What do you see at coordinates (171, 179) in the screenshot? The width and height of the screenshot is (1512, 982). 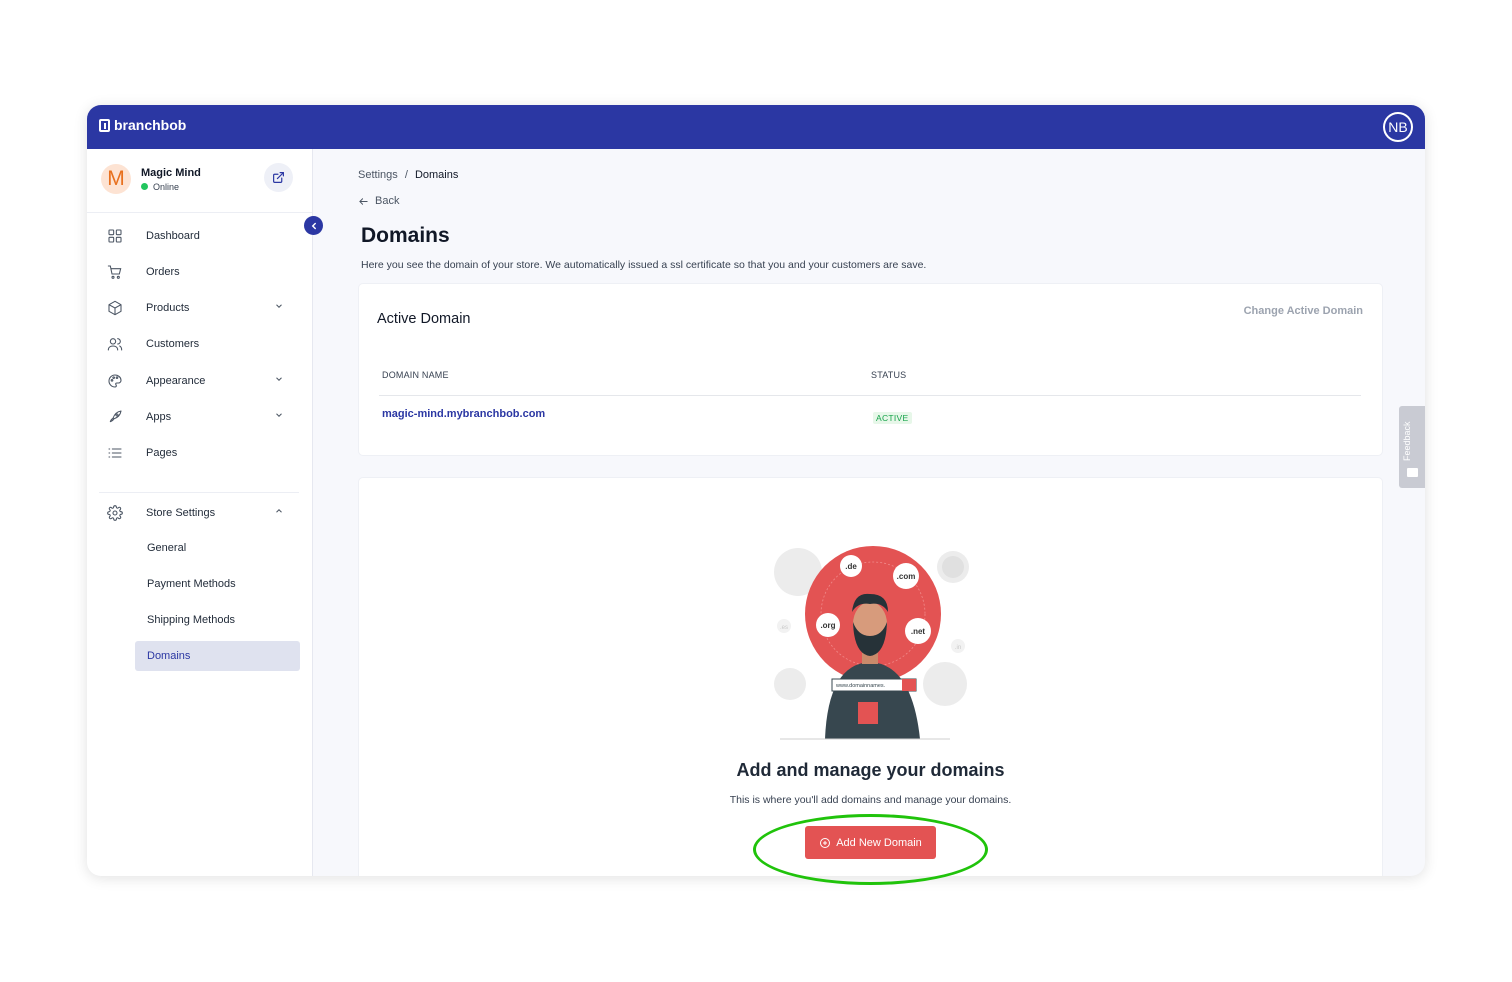 I see `store-info: Magic Mind Online` at bounding box center [171, 179].